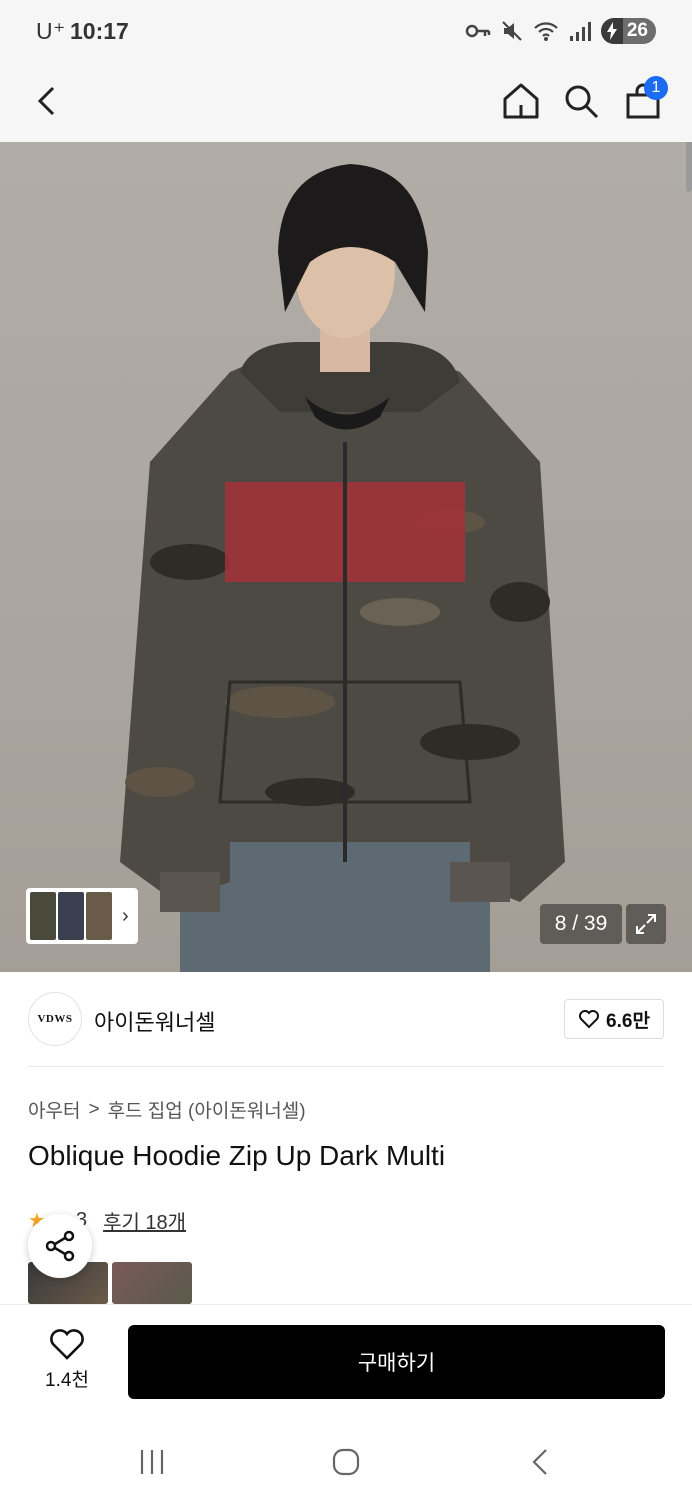 The width and height of the screenshot is (692, 1500). I want to click on gallery-thumbnail-strip: ›, so click(82, 916).